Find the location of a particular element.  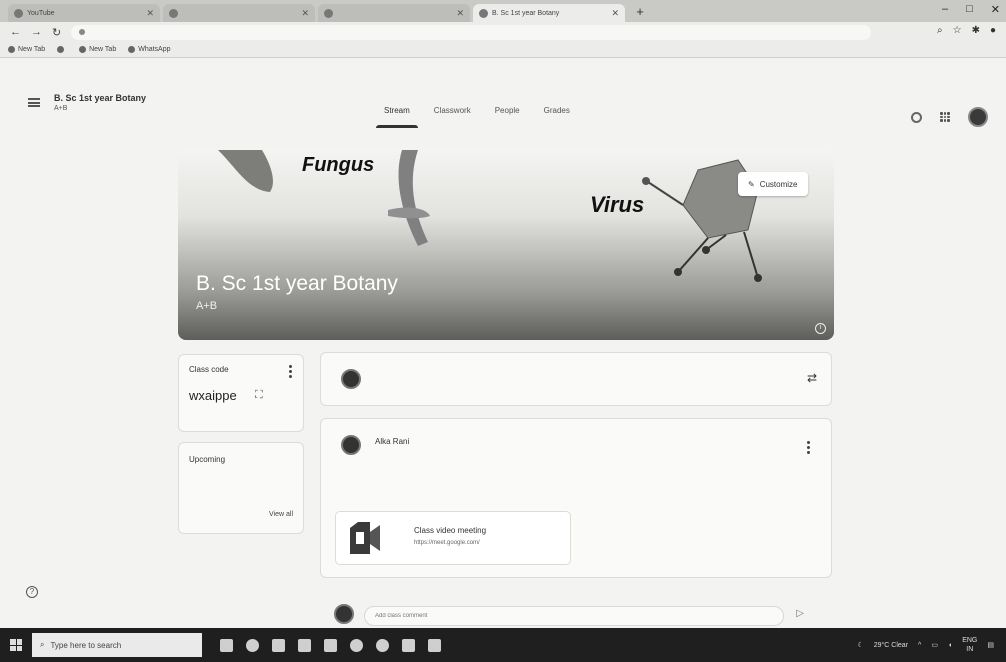

system-tray: ☾ 29°C Clear ^ ▭ ◖ ENG IN ▤ is located at coordinates (925, 645).